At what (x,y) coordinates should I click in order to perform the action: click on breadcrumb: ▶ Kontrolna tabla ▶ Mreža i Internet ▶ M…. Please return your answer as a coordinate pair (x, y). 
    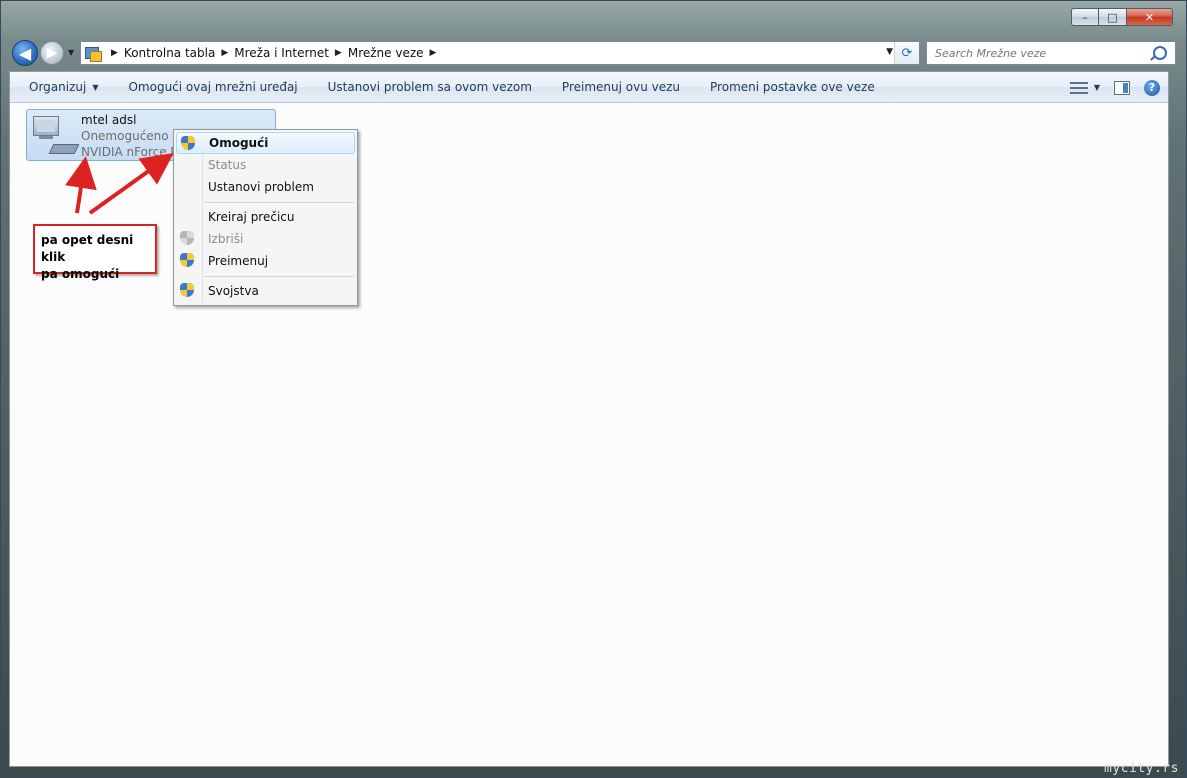
    Looking at the image, I should click on (273, 53).